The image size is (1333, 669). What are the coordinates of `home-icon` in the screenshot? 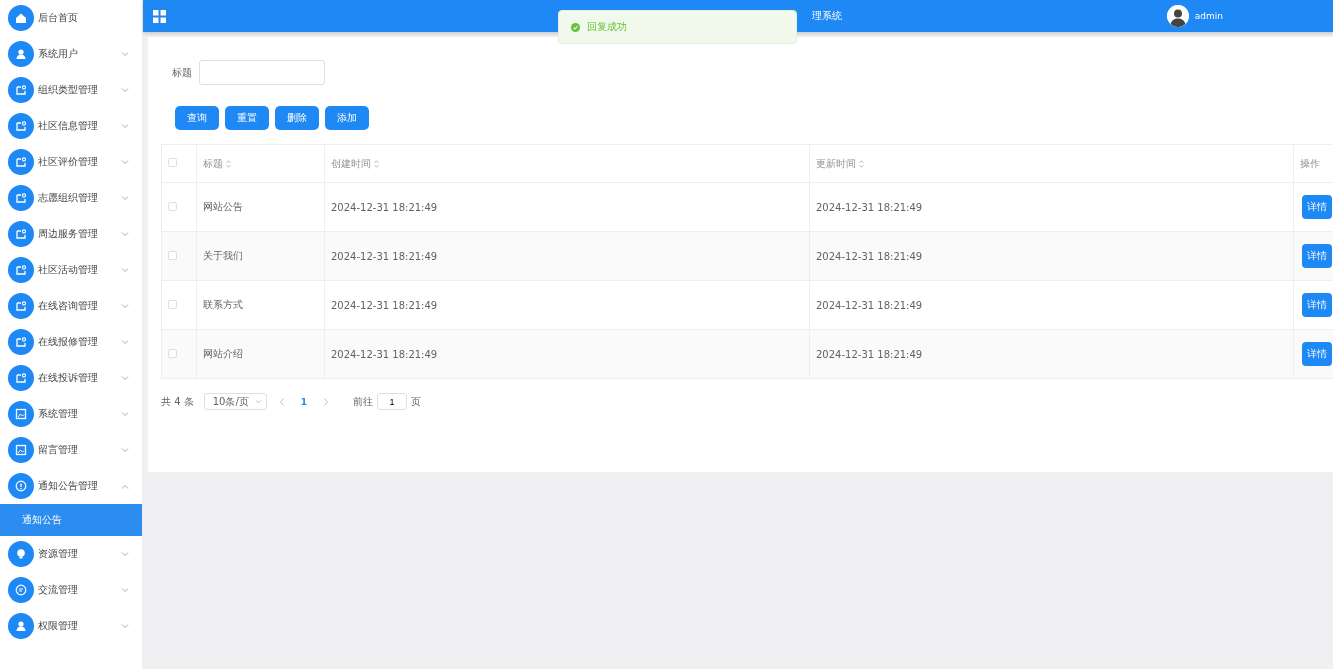 It's located at (21, 18).